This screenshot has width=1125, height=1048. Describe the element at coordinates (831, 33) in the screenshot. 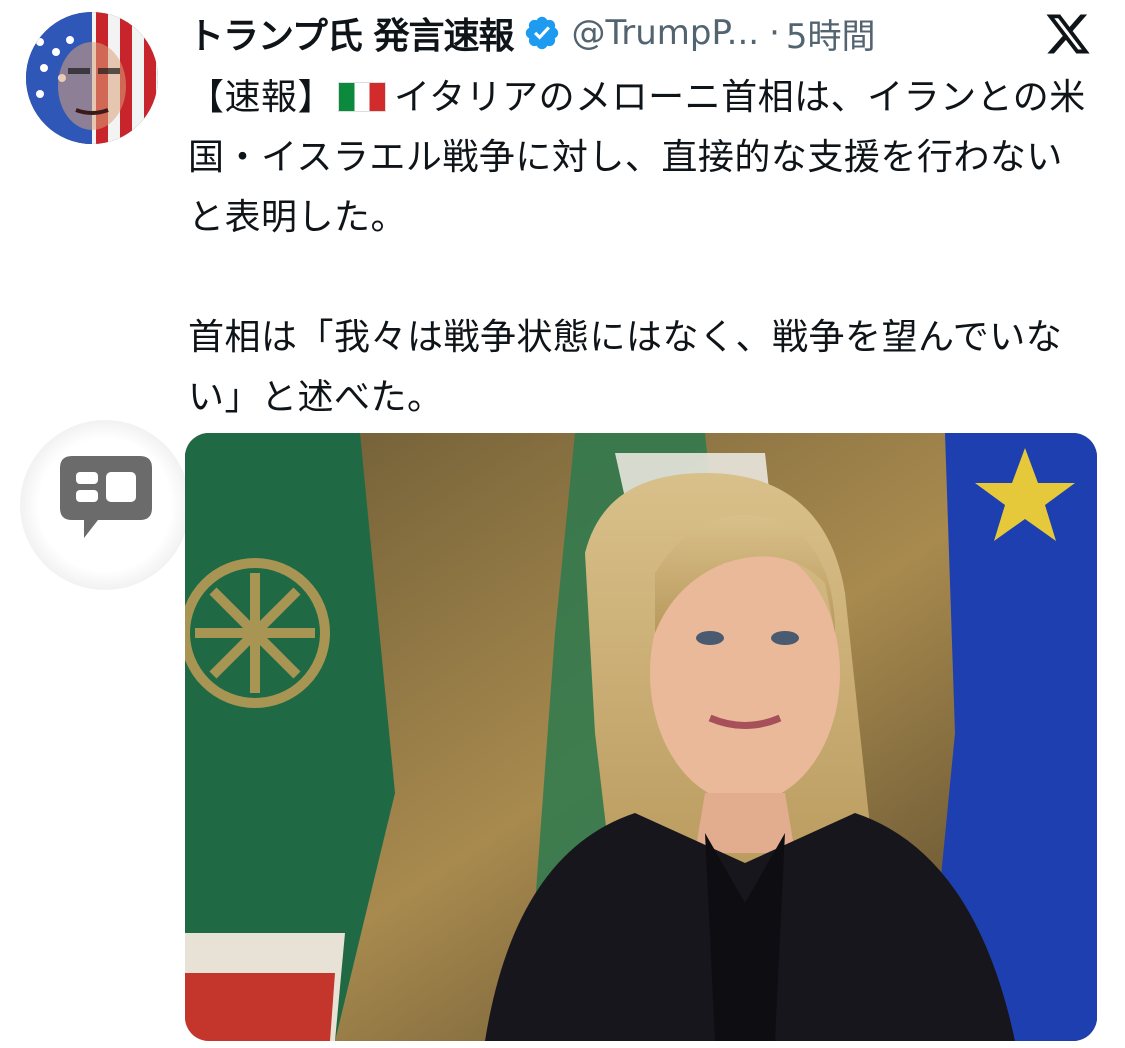

I see `timestamp: 5時間` at that location.